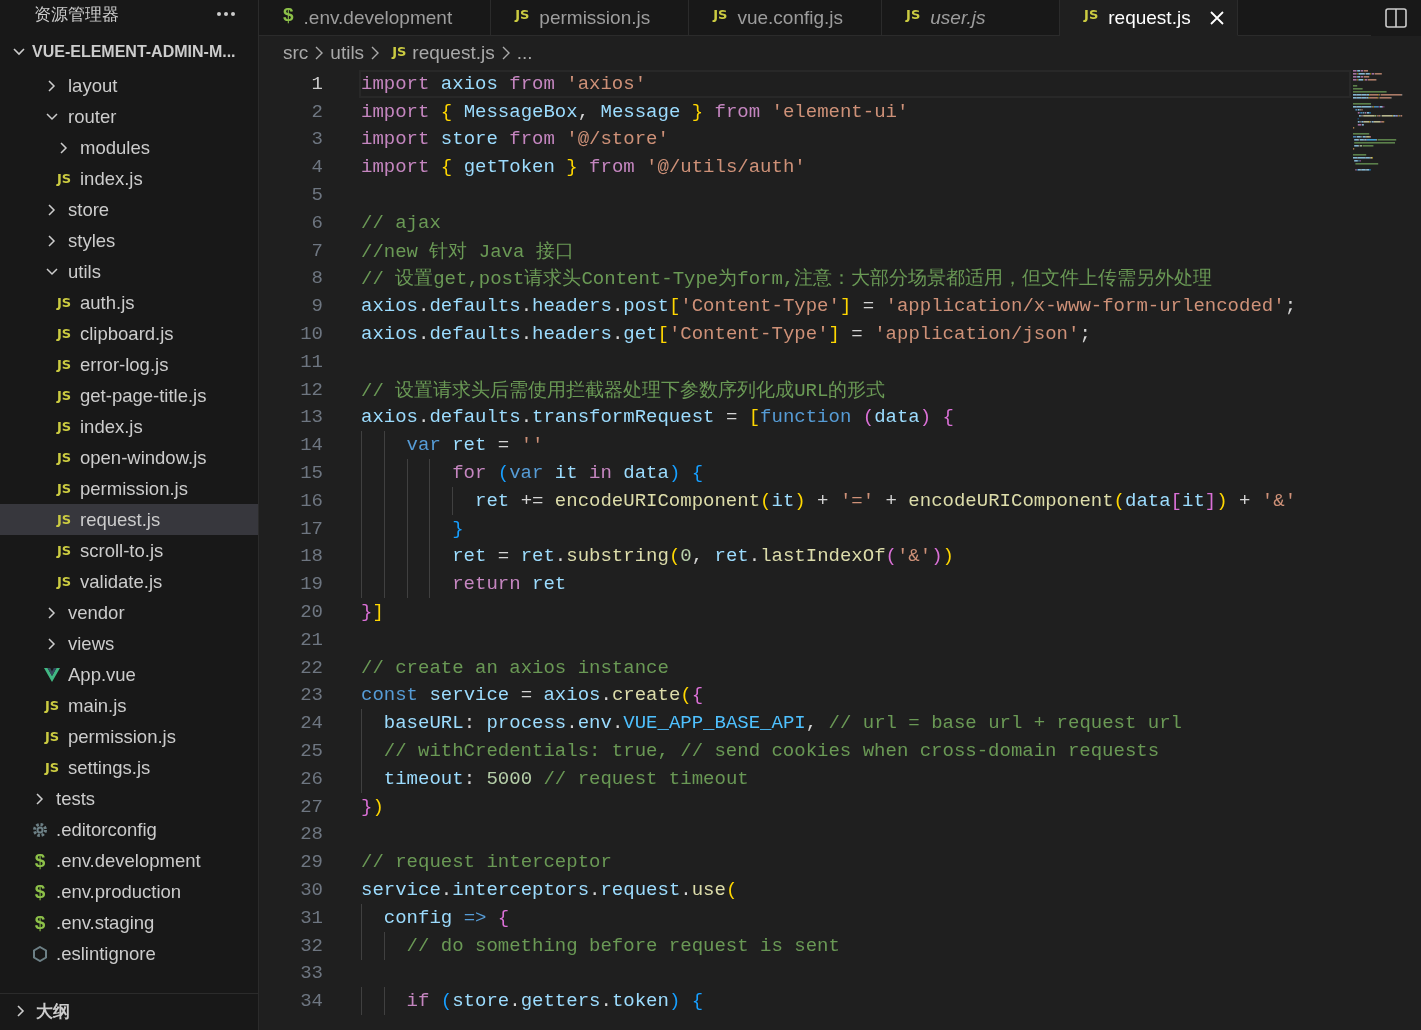 Image resolution: width=1421 pixels, height=1030 pixels. What do you see at coordinates (129, 364) in the screenshot?
I see `tree-item: JS error-log.js` at bounding box center [129, 364].